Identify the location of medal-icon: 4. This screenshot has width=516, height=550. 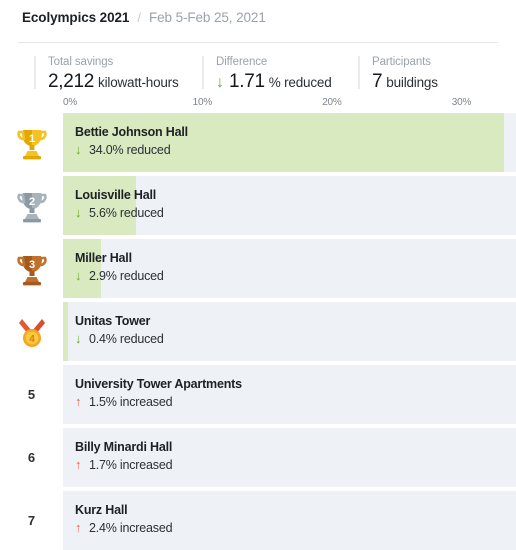
(31, 332).